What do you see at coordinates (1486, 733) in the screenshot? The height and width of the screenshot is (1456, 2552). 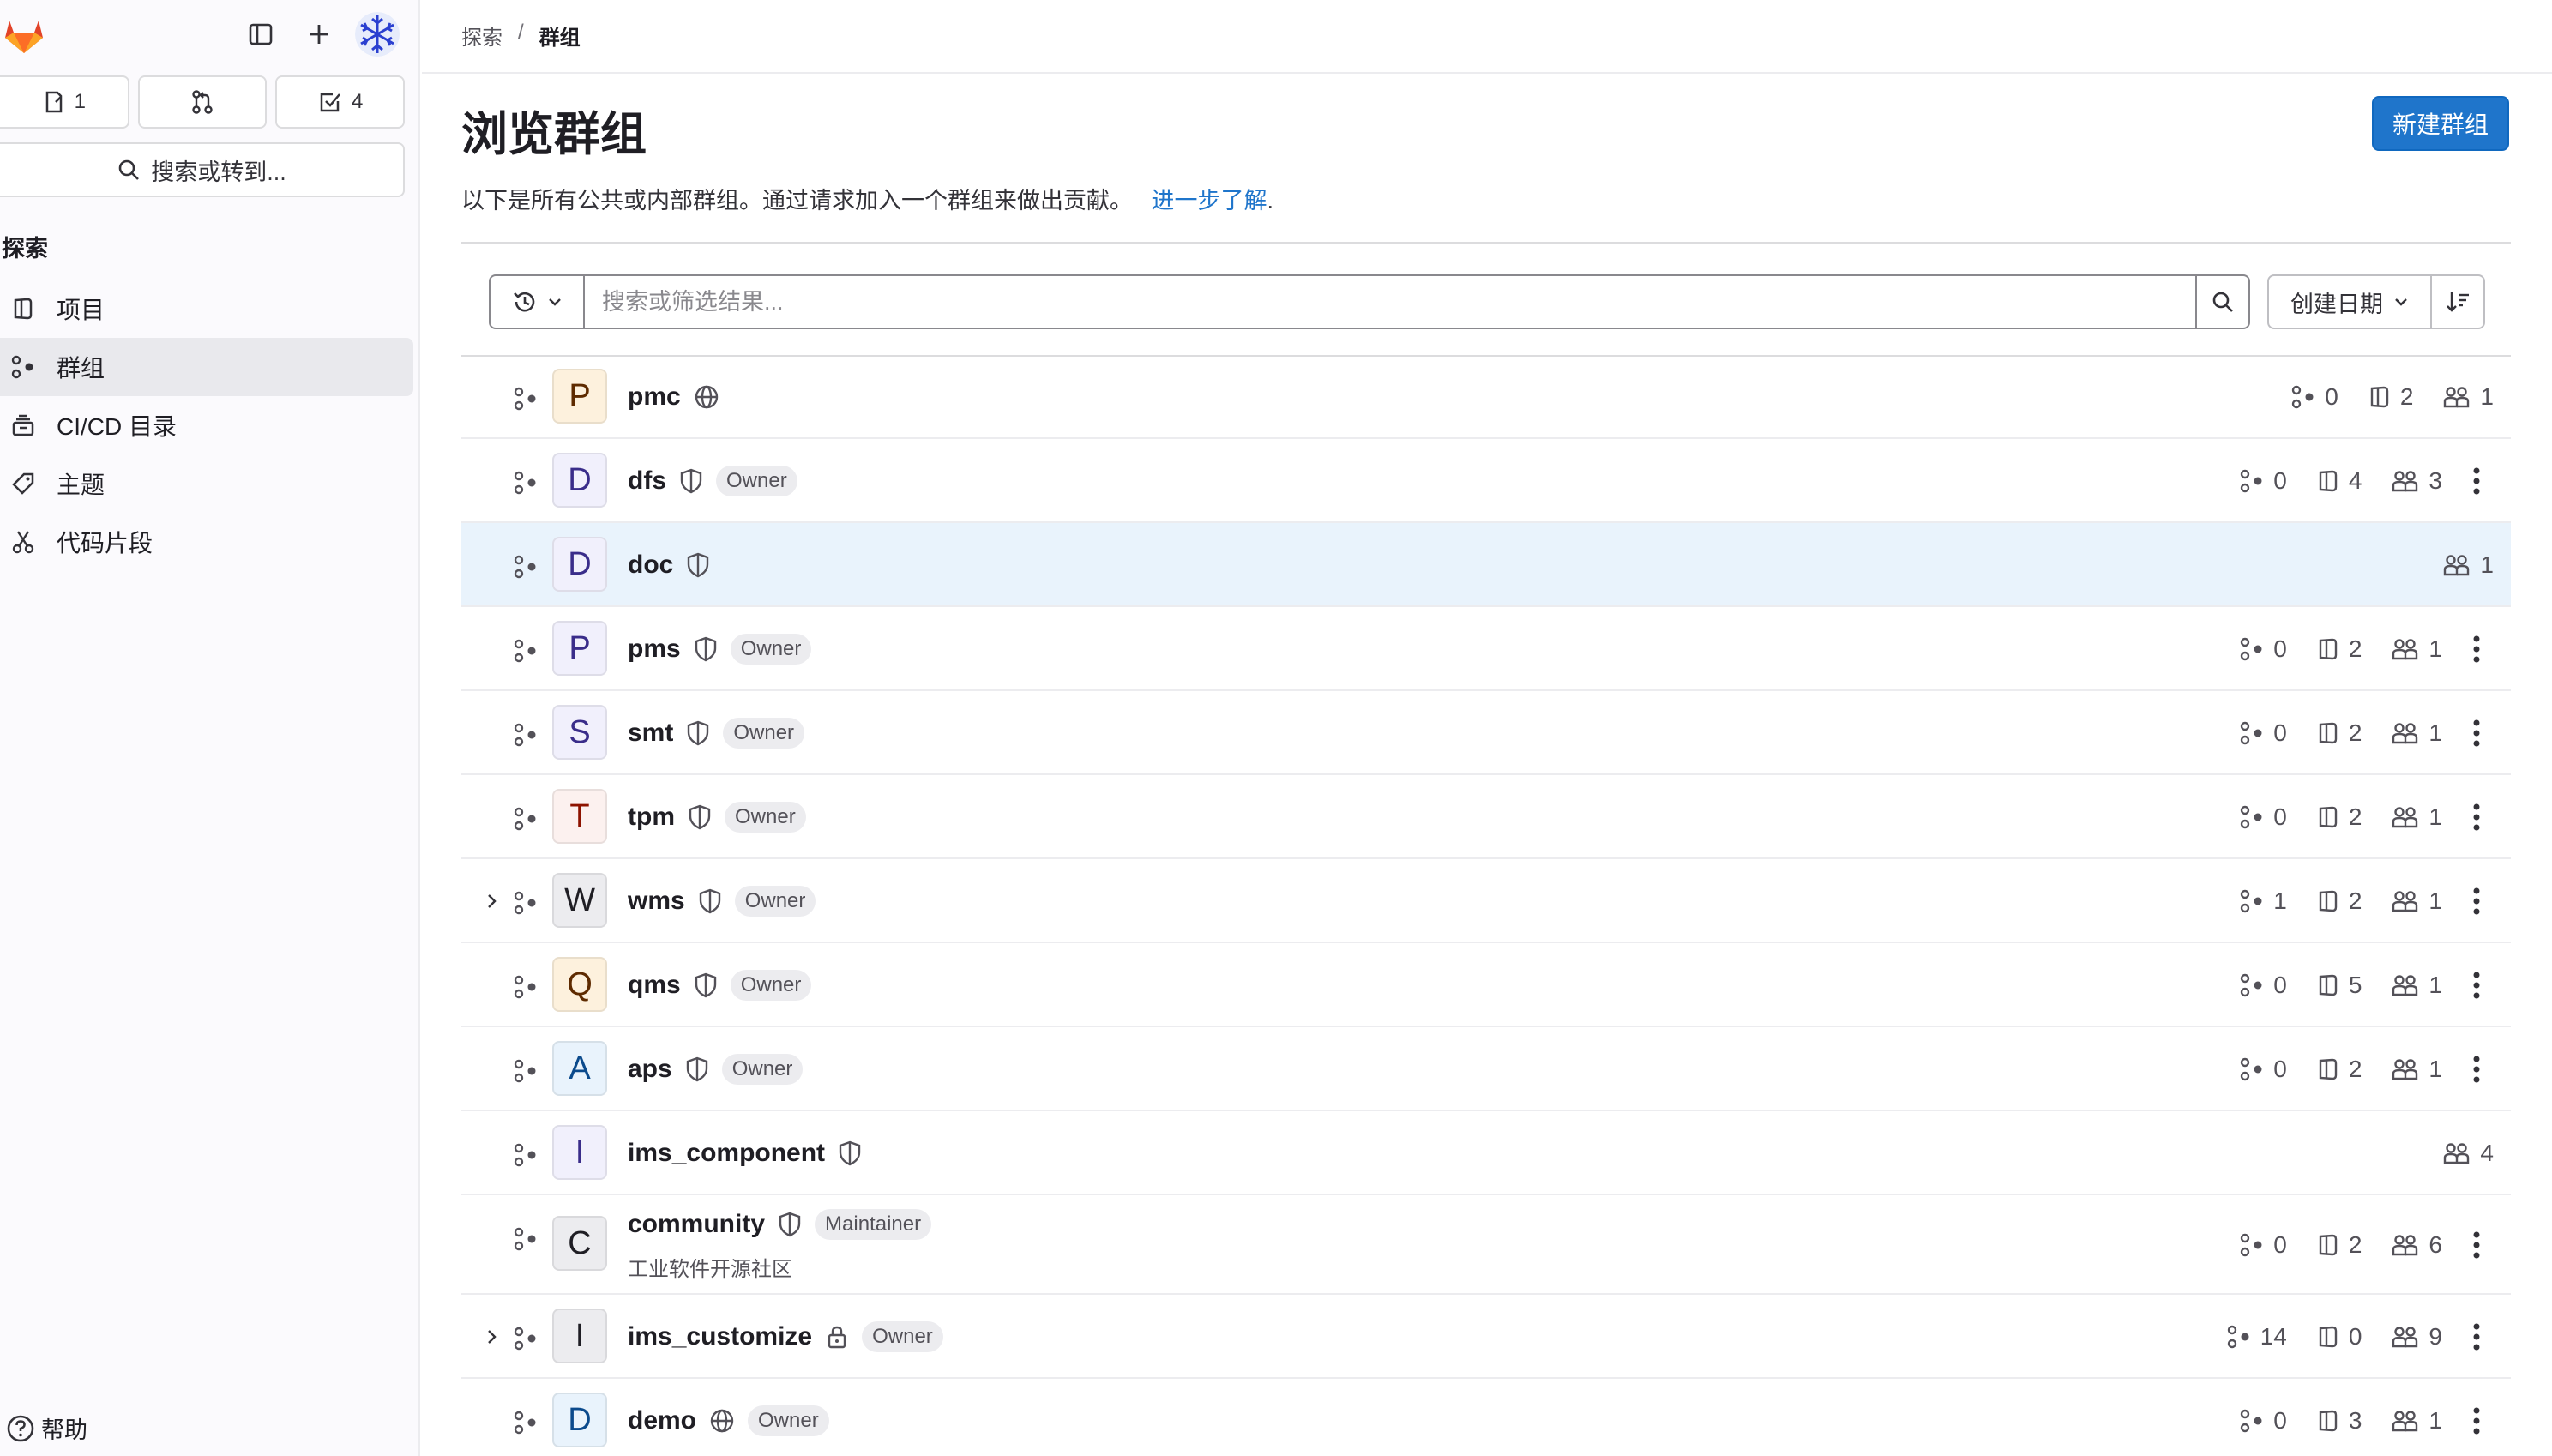 I see `group-row: Ssmt Owner 0 2 1` at bounding box center [1486, 733].